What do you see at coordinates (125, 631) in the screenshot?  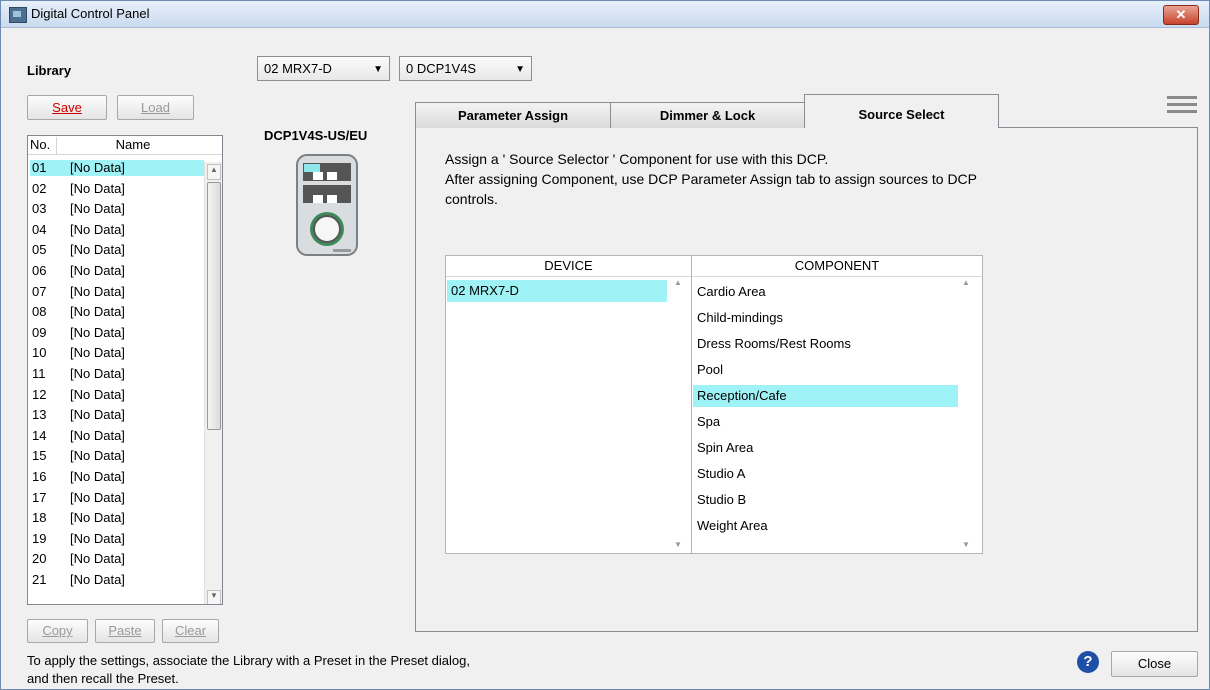 I see `paste-button: Paste` at bounding box center [125, 631].